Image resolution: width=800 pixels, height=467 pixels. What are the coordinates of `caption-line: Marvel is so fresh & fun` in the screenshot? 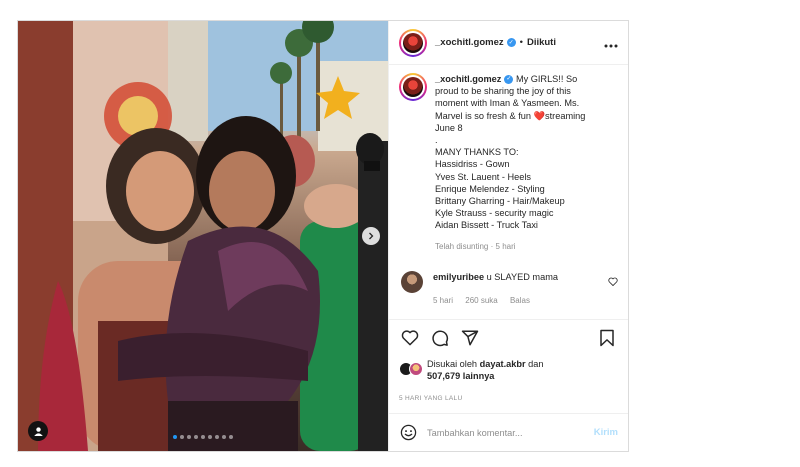 It's located at (483, 115).